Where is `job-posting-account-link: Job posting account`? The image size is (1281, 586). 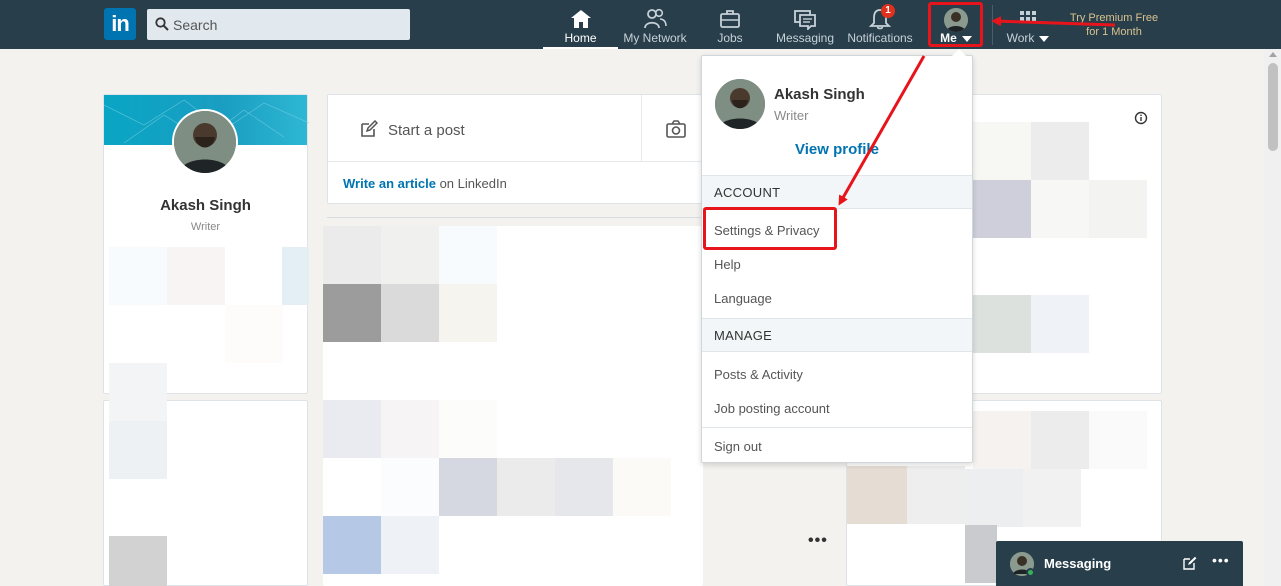
job-posting-account-link: Job posting account is located at coordinates (772, 408).